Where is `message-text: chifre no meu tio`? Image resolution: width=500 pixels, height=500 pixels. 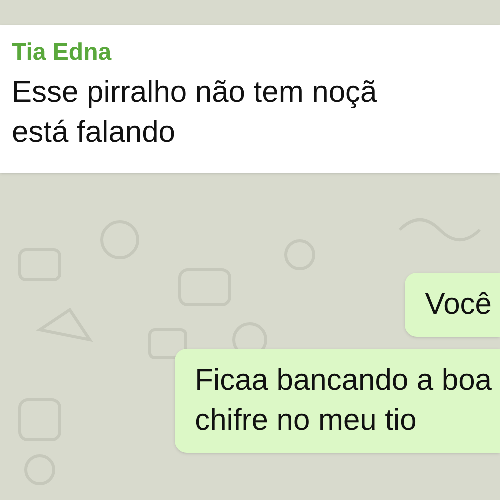
message-text: chifre no meu tio is located at coordinates (306, 421).